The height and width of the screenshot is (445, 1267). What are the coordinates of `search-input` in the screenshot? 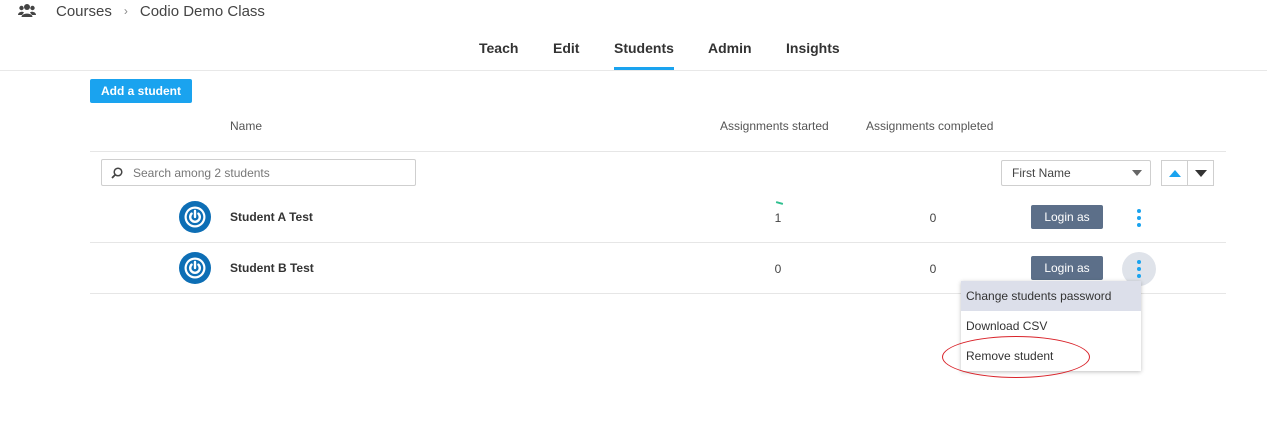 It's located at (268, 172).